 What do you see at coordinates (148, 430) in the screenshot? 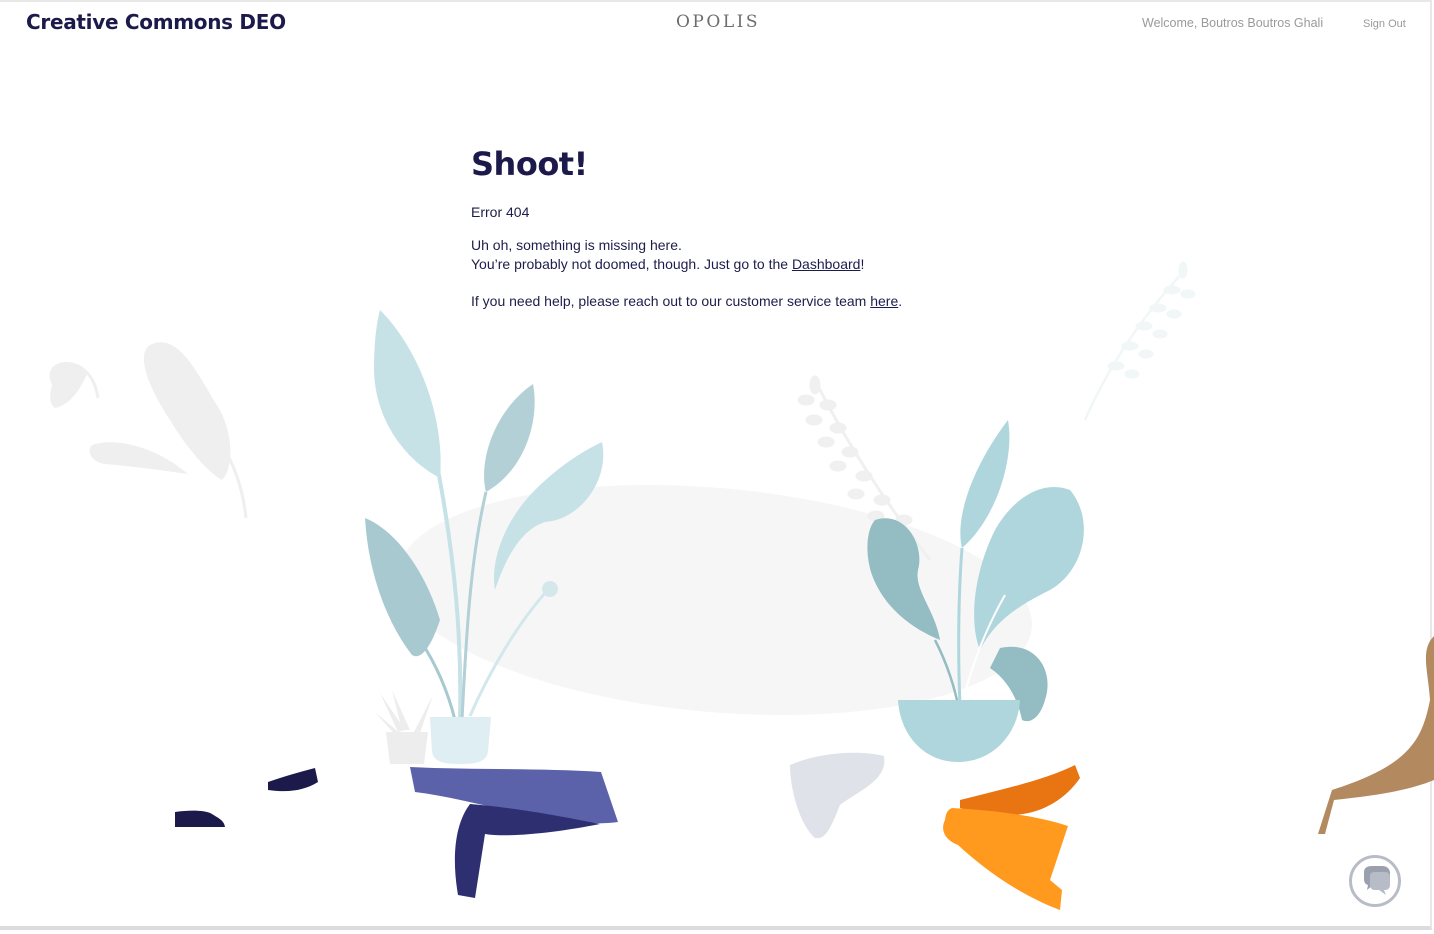
I see `ghost-leaves-left` at bounding box center [148, 430].